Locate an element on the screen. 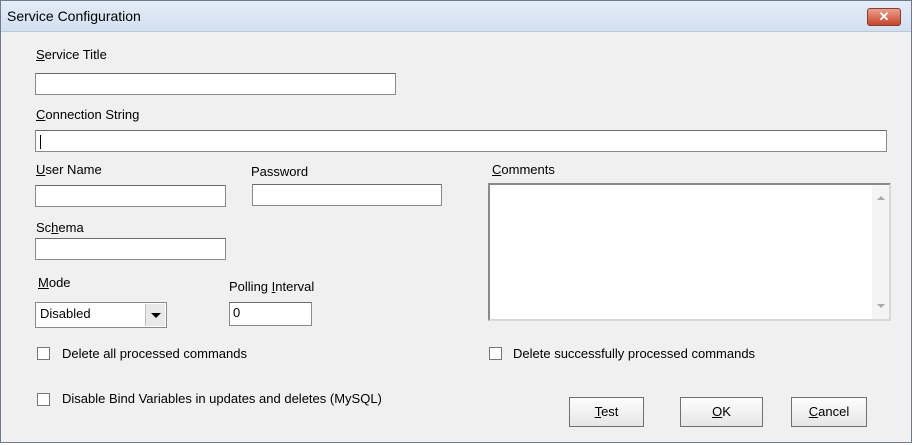 The image size is (914, 445). mode-select: Disabled is located at coordinates (101, 315).